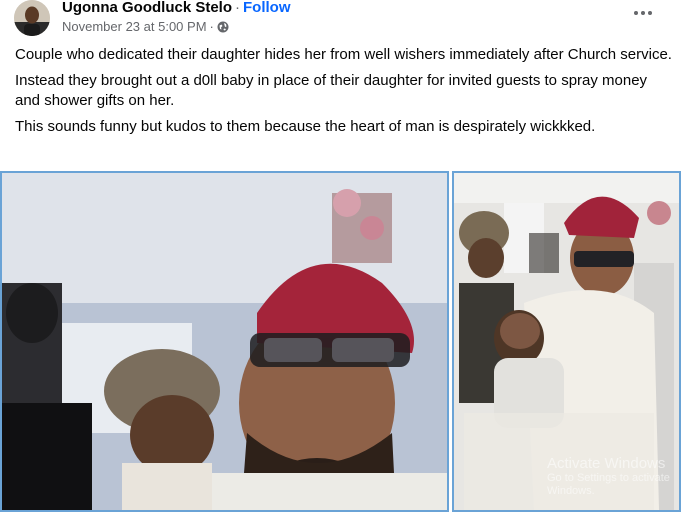 This screenshot has height=512, width=691. Describe the element at coordinates (606, 463) in the screenshot. I see `watermark-title: Activate Windows` at that location.